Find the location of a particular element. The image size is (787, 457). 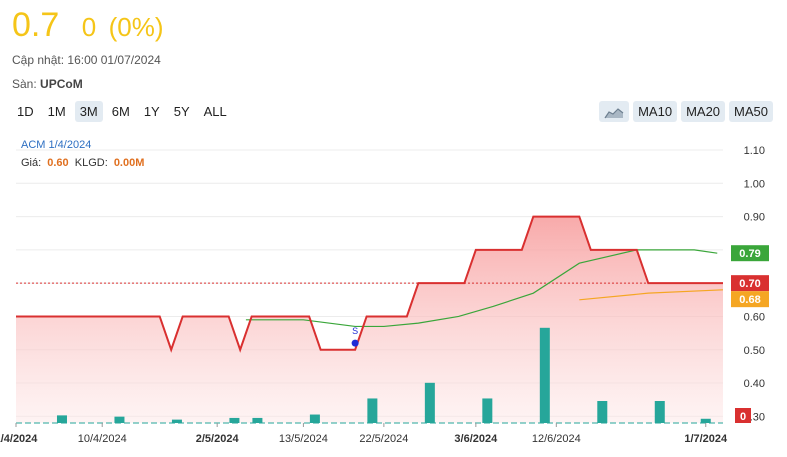

tooltip-title: ACM 1/4/2024 is located at coordinates (56, 145).